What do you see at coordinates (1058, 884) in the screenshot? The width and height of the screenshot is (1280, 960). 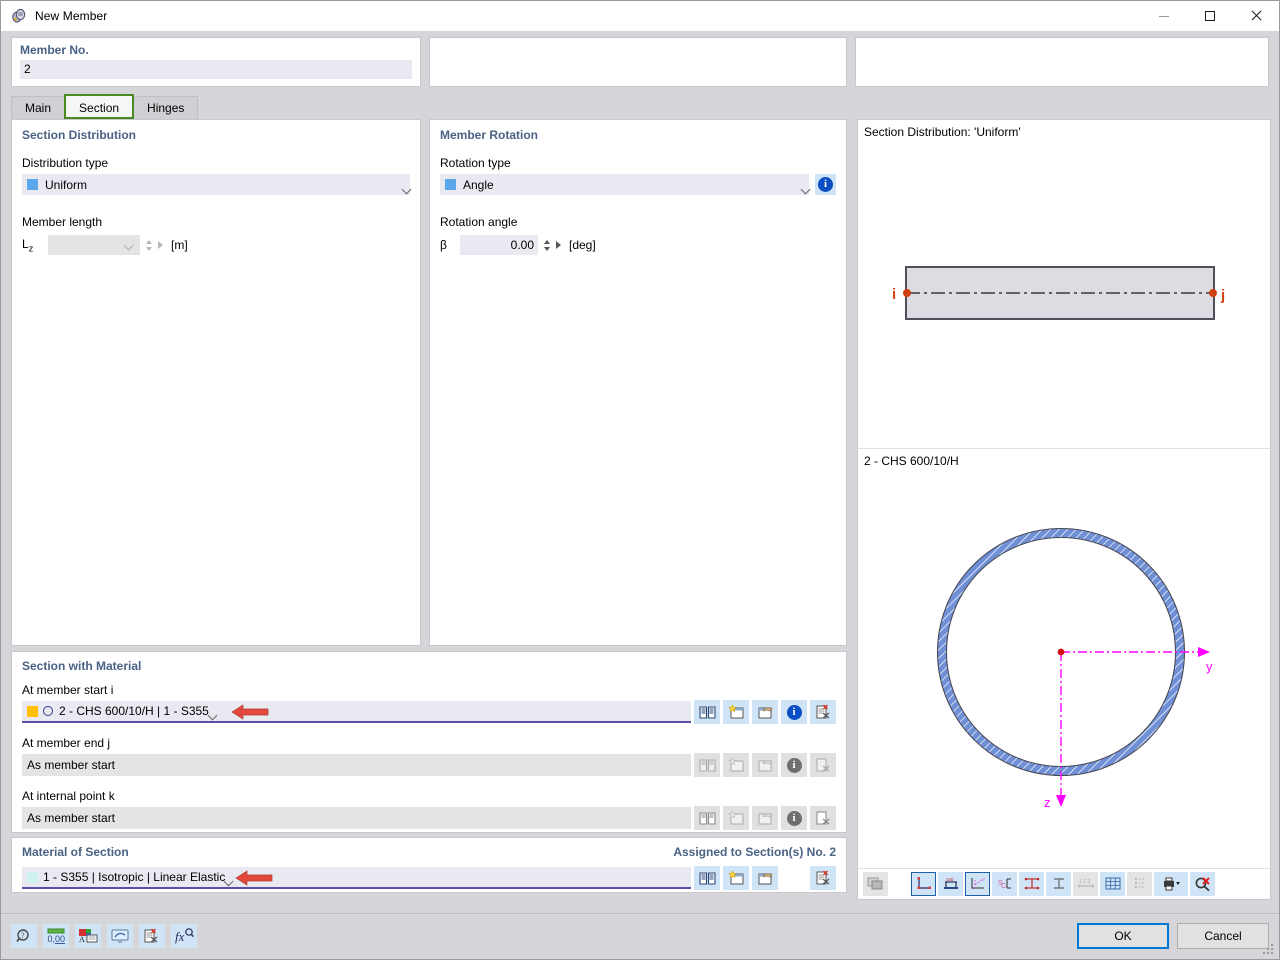 I see `show-section-outline-icon` at bounding box center [1058, 884].